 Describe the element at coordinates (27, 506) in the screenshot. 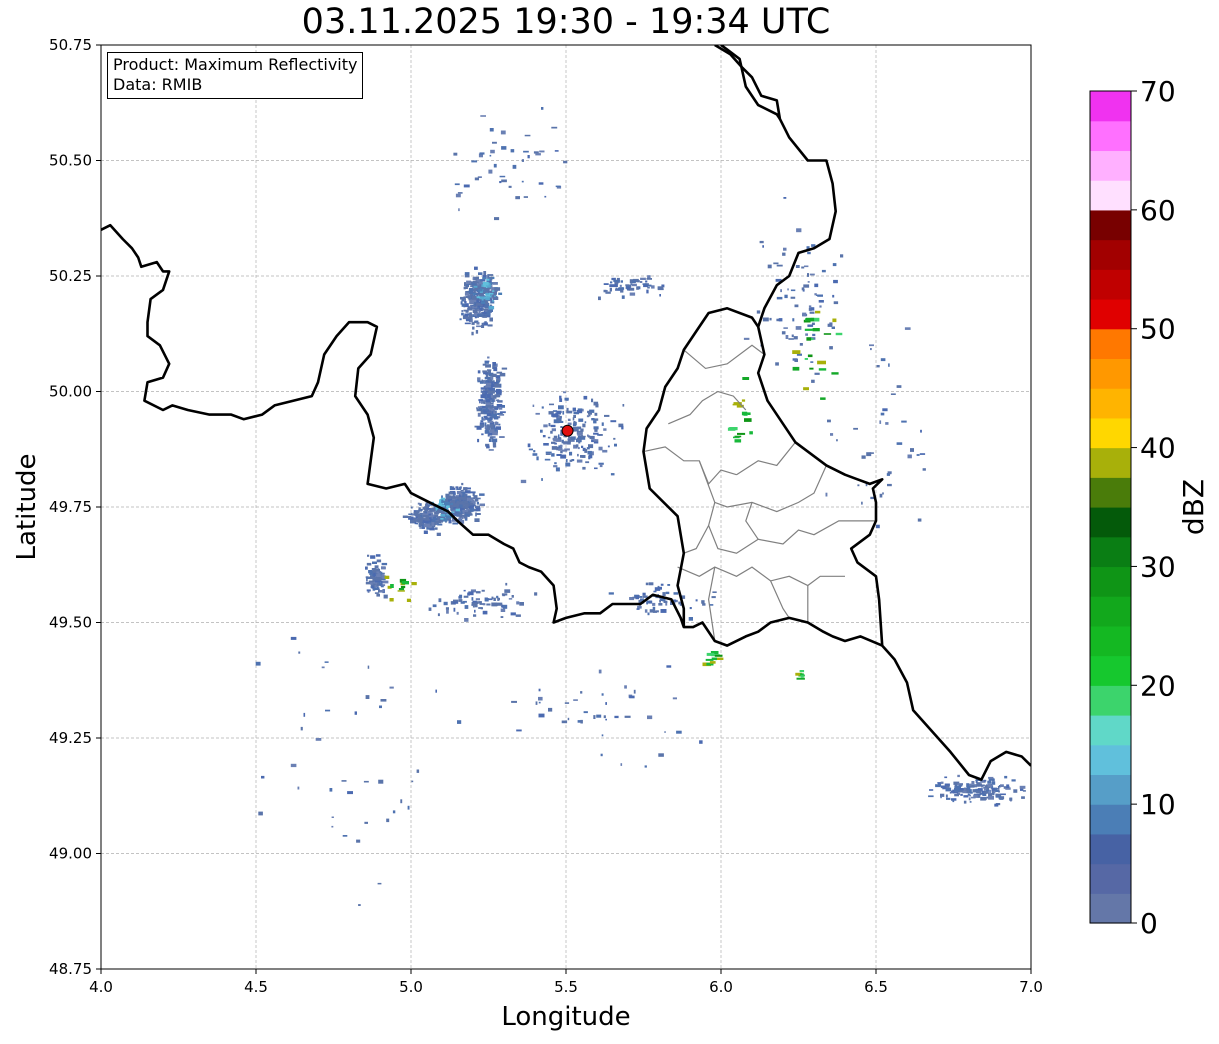

I see `y-axis-label: Latitude` at that location.